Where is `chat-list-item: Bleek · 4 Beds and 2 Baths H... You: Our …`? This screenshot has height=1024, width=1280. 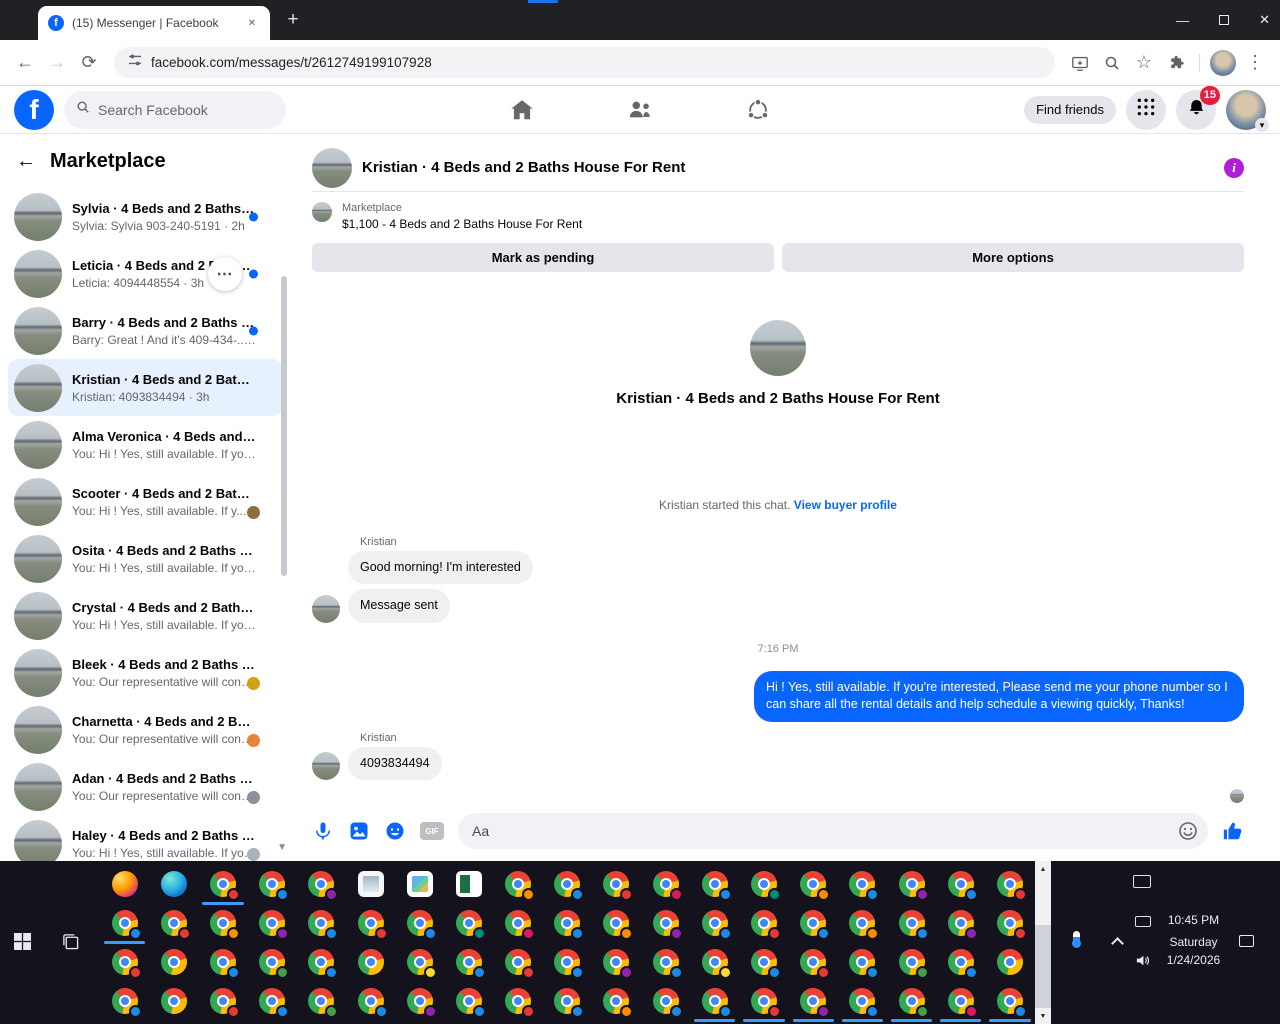
chat-list-item: Bleek · 4 Beds and 2 Baths H... You: Our … is located at coordinates (145, 672).